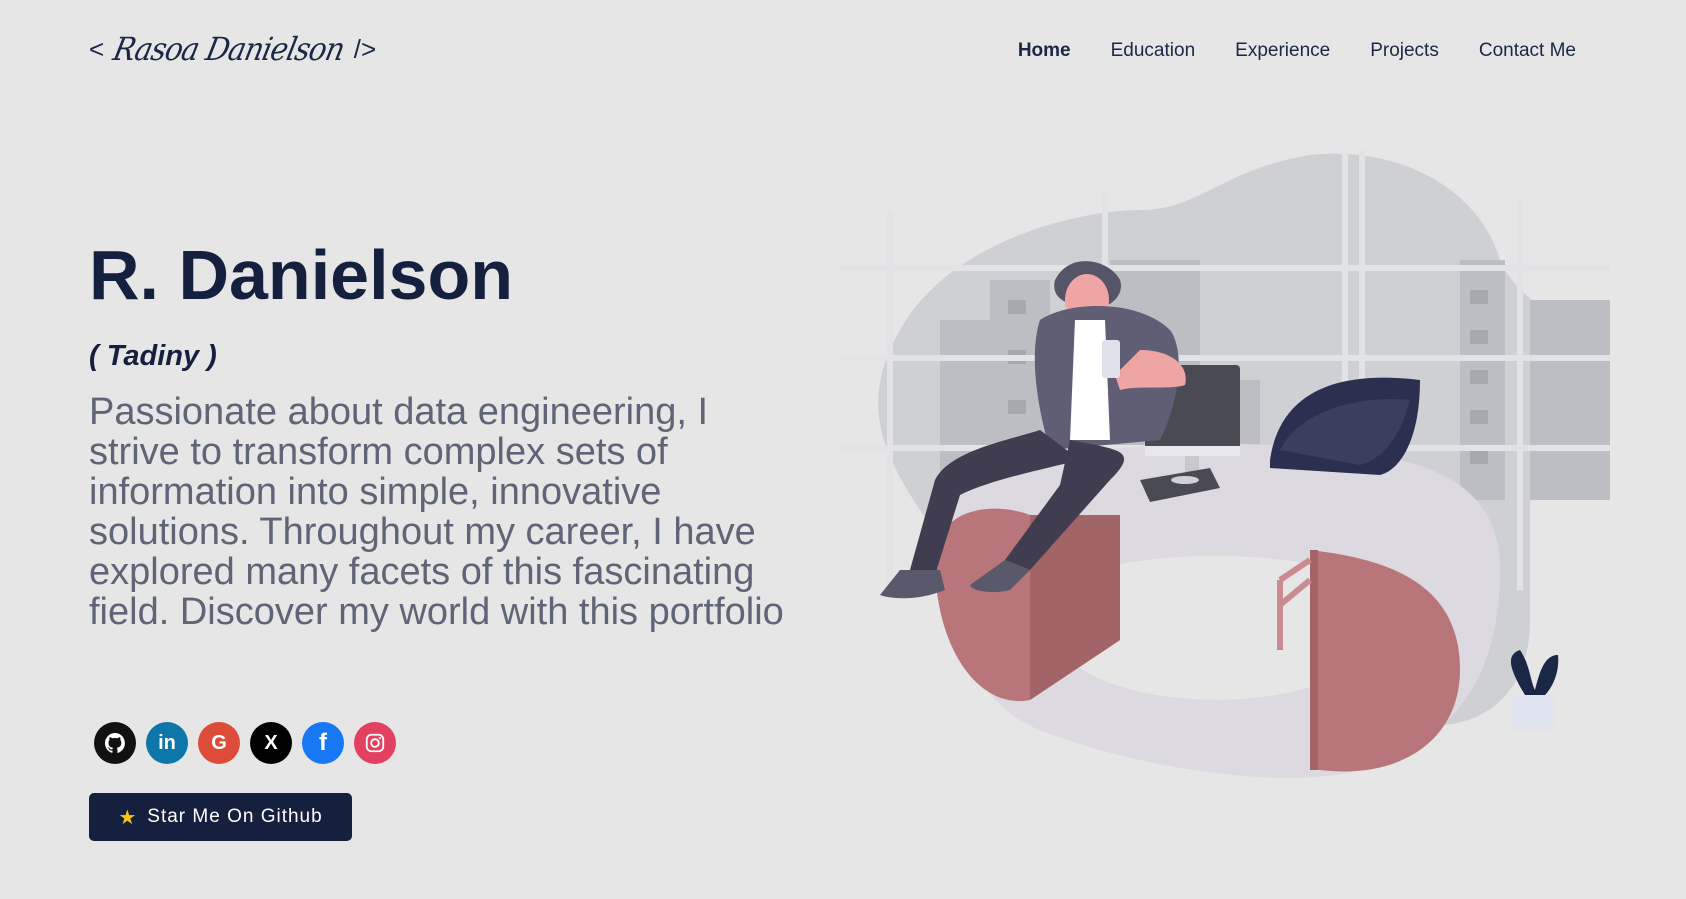 This screenshot has height=899, width=1686. I want to click on logo-signature: Rasoa Danielson, so click(229, 49).